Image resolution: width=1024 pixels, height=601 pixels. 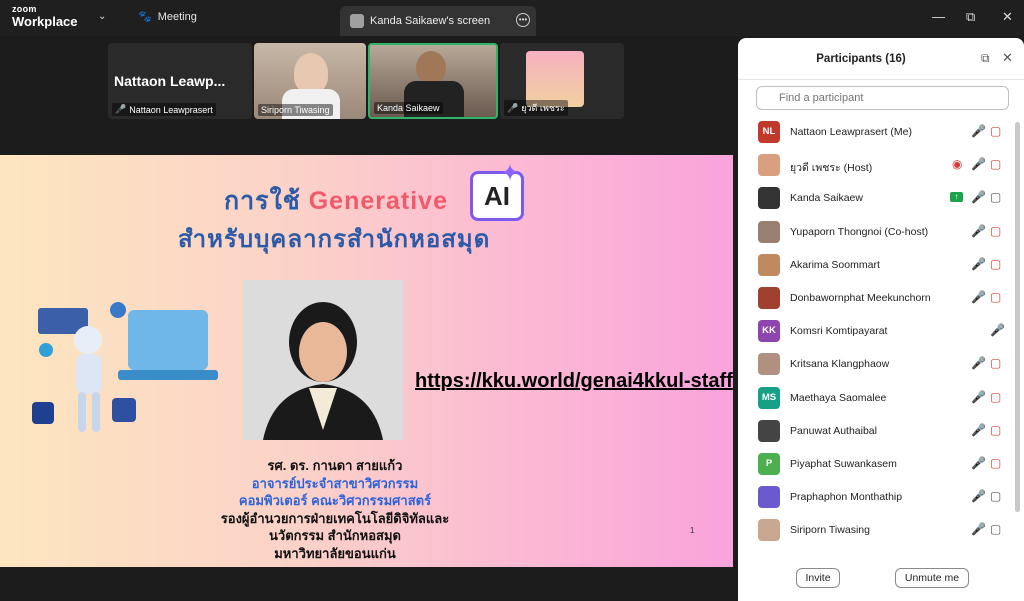 I want to click on participant-row: Praphaphon Monthathip 🎤 ▢, so click(x=876, y=497).